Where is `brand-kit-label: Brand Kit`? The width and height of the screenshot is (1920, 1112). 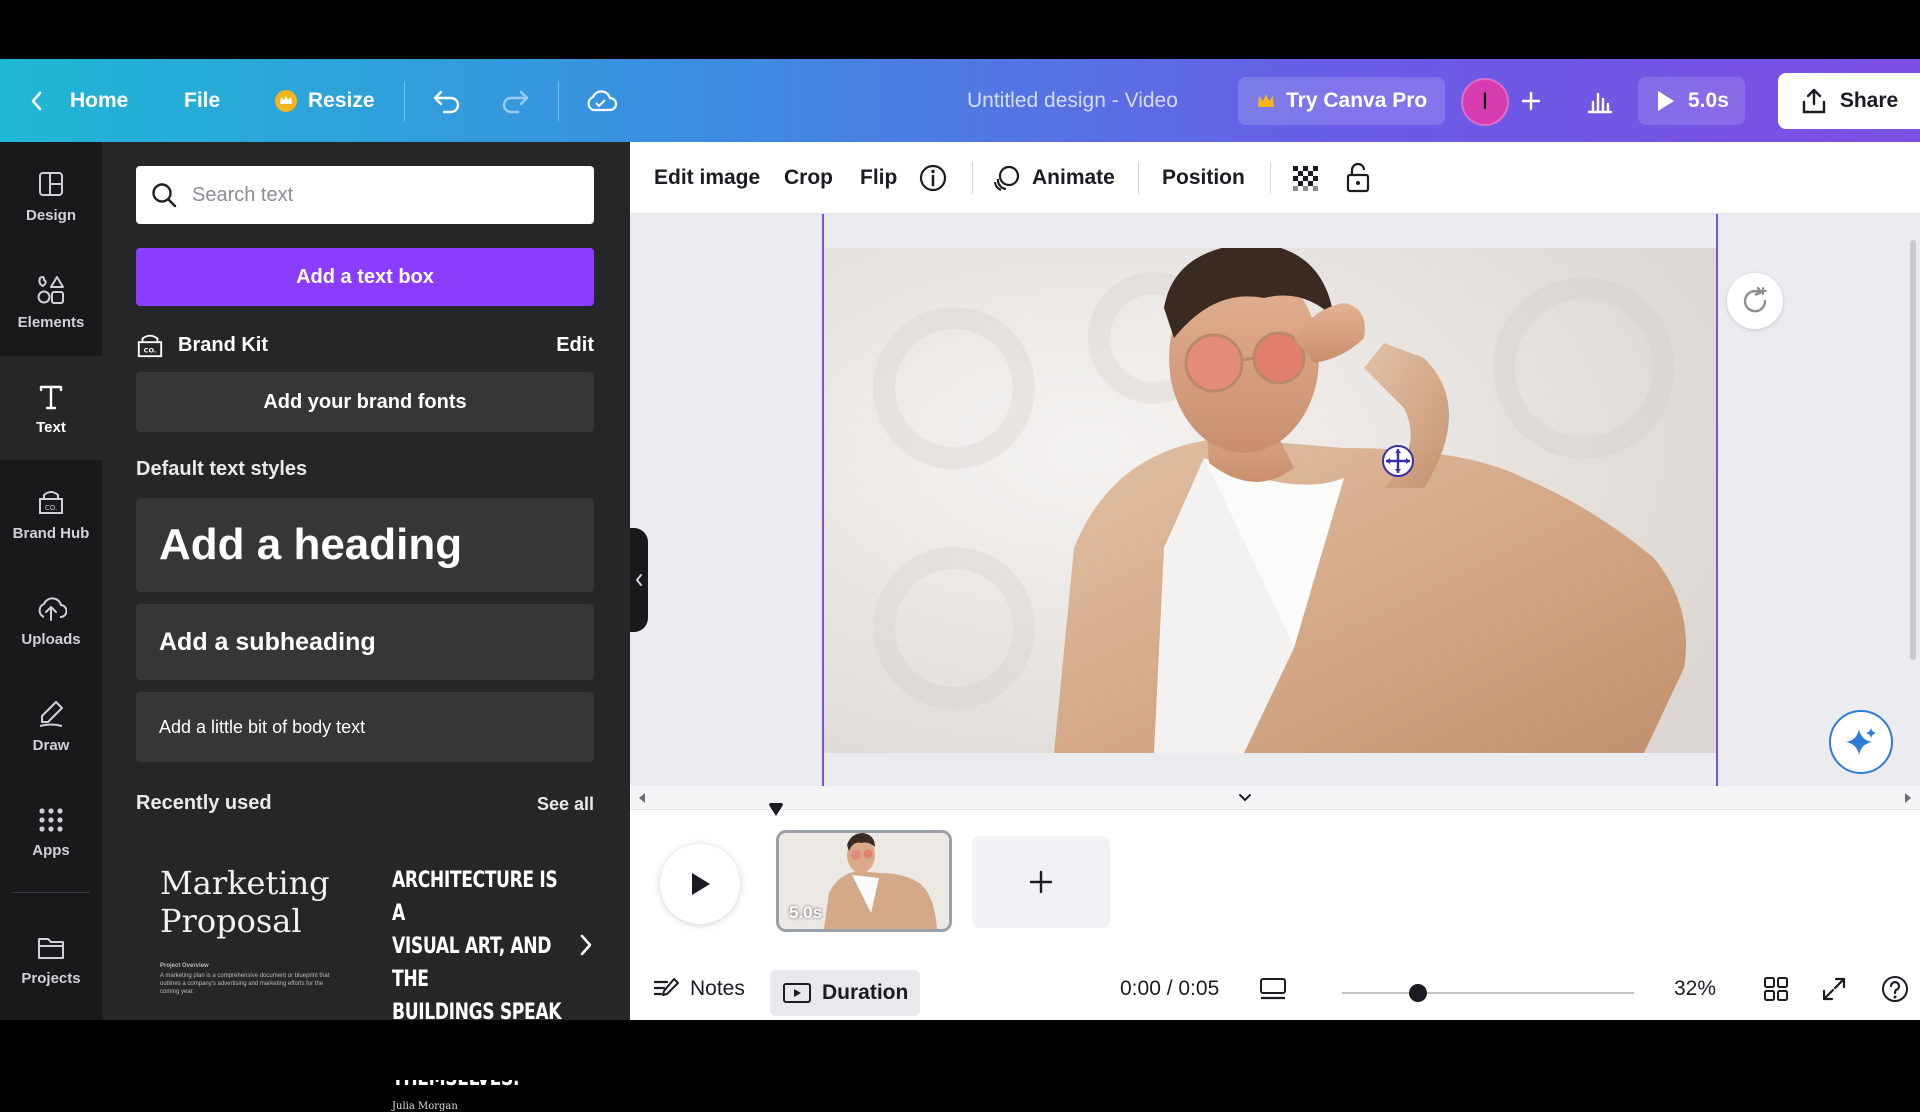
brand-kit-label: Brand Kit is located at coordinates (223, 344).